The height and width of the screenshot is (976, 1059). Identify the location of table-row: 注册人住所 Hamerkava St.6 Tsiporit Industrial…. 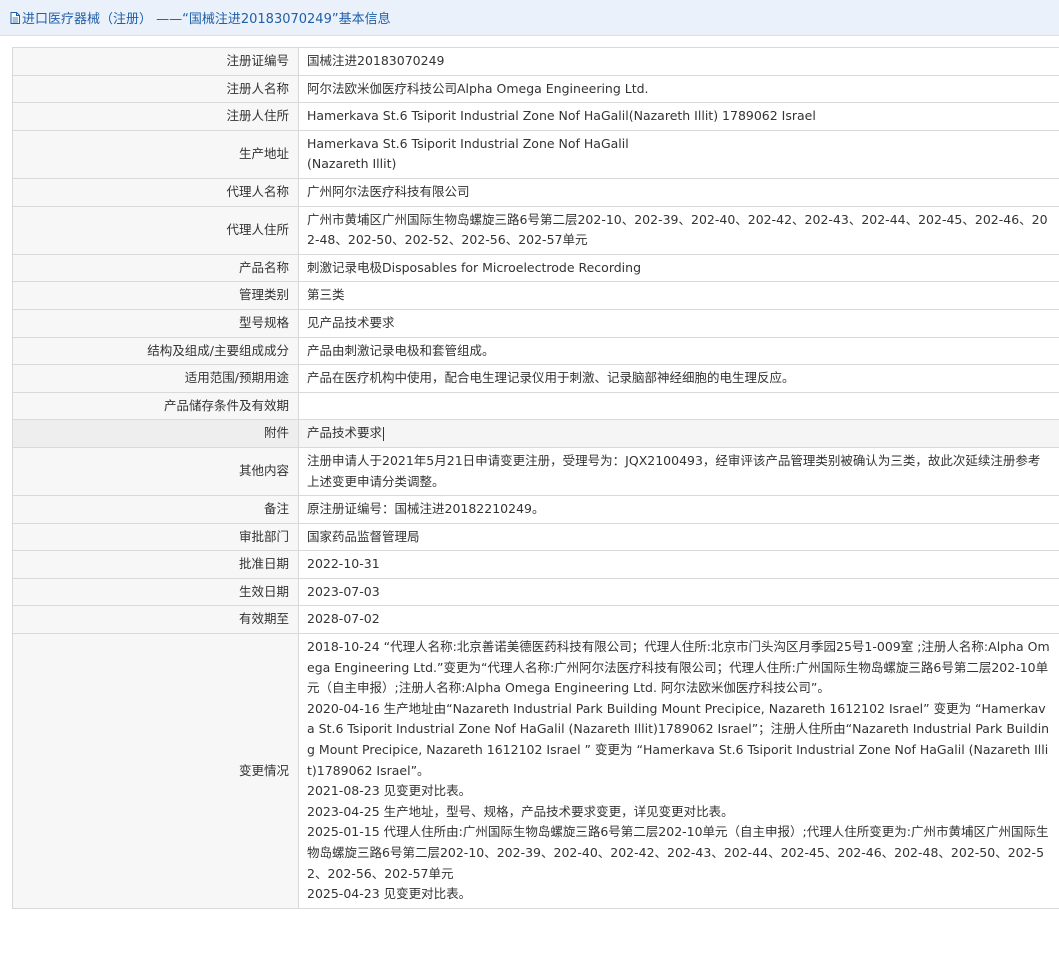
(535, 116).